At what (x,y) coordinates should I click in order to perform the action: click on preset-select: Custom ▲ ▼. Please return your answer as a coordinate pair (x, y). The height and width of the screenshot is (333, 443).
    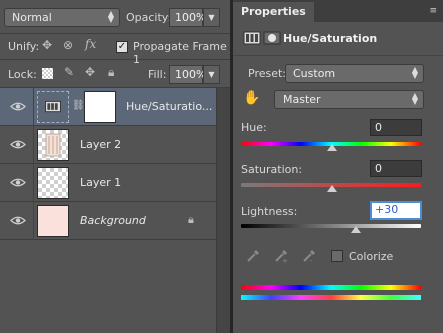
    Looking at the image, I should click on (354, 73).